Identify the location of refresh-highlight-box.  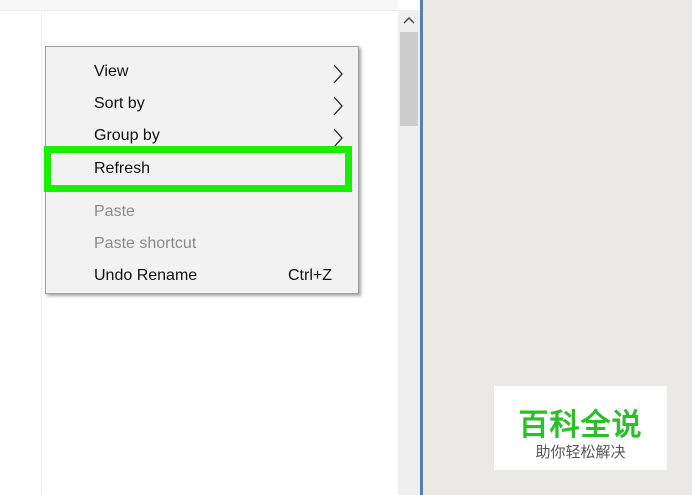
(198, 169).